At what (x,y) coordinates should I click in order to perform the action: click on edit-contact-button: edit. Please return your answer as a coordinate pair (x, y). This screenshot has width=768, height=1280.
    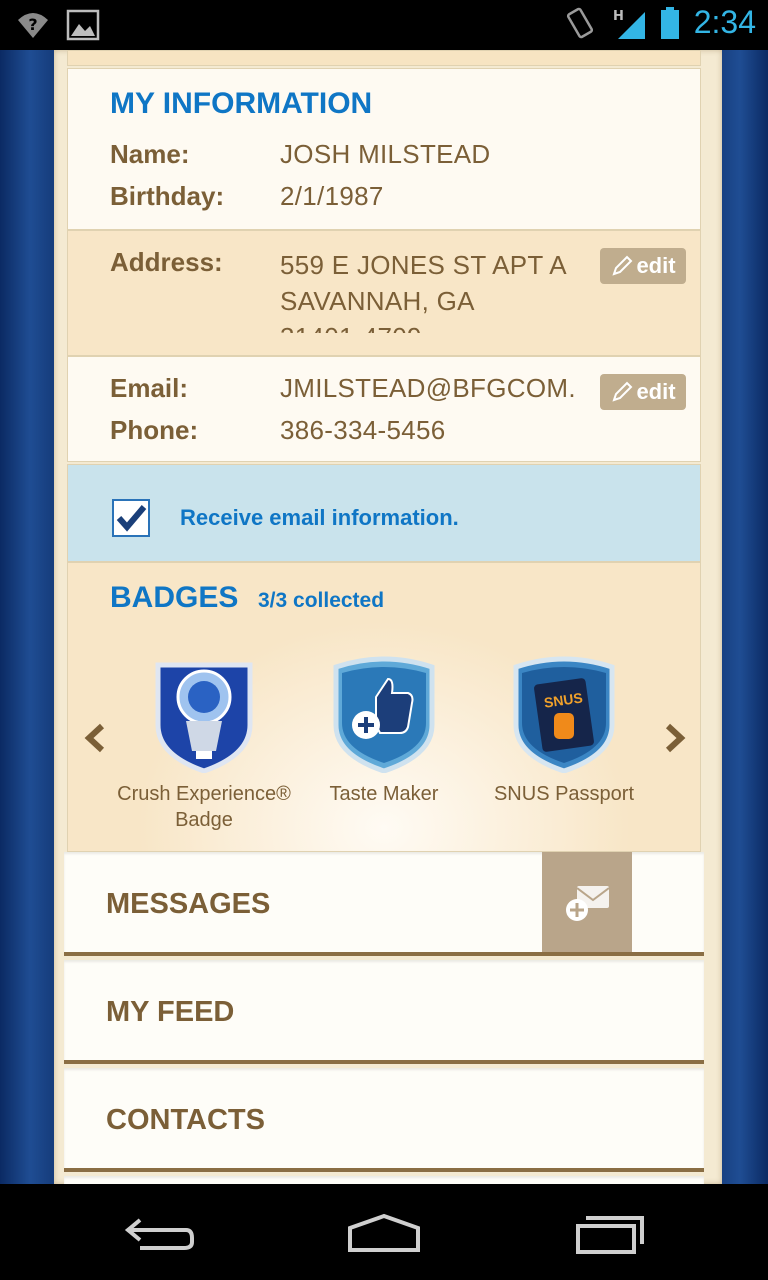
    Looking at the image, I should click on (643, 392).